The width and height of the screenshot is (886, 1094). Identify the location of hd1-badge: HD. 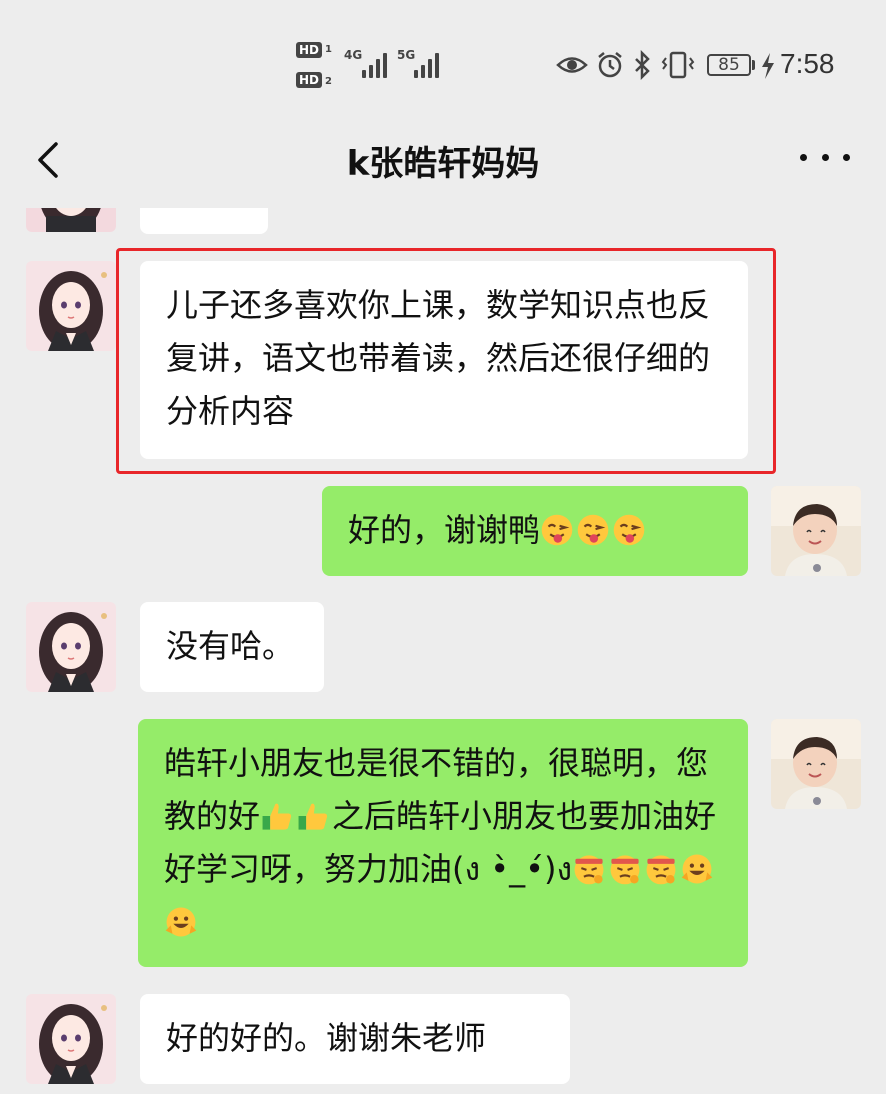
(309, 50).